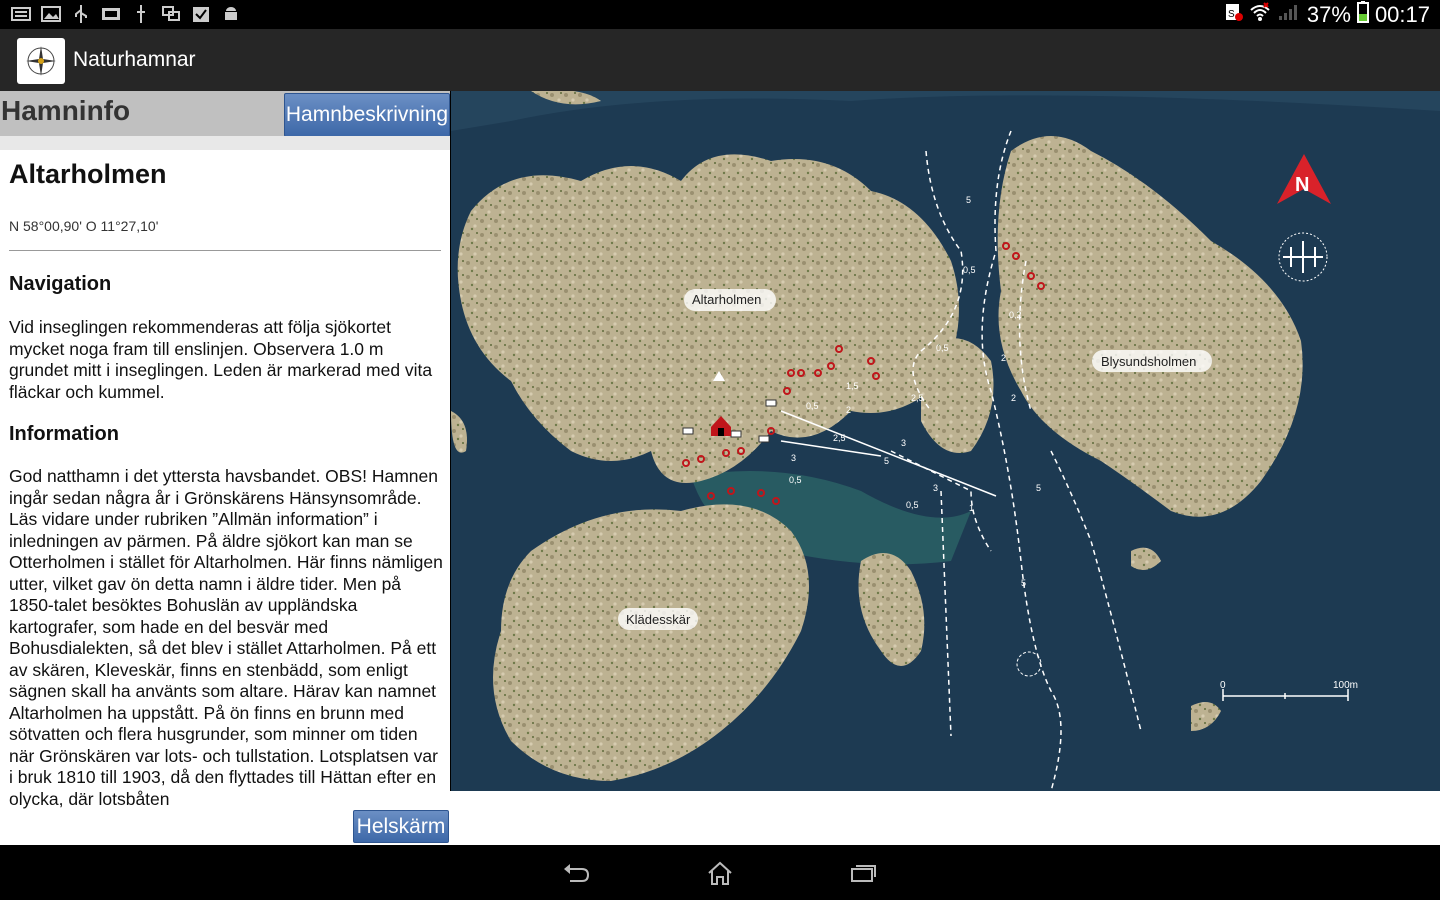 This screenshot has width=1440, height=900. Describe the element at coordinates (852, 386) in the screenshot. I see `svg-text: 1,5` at that location.